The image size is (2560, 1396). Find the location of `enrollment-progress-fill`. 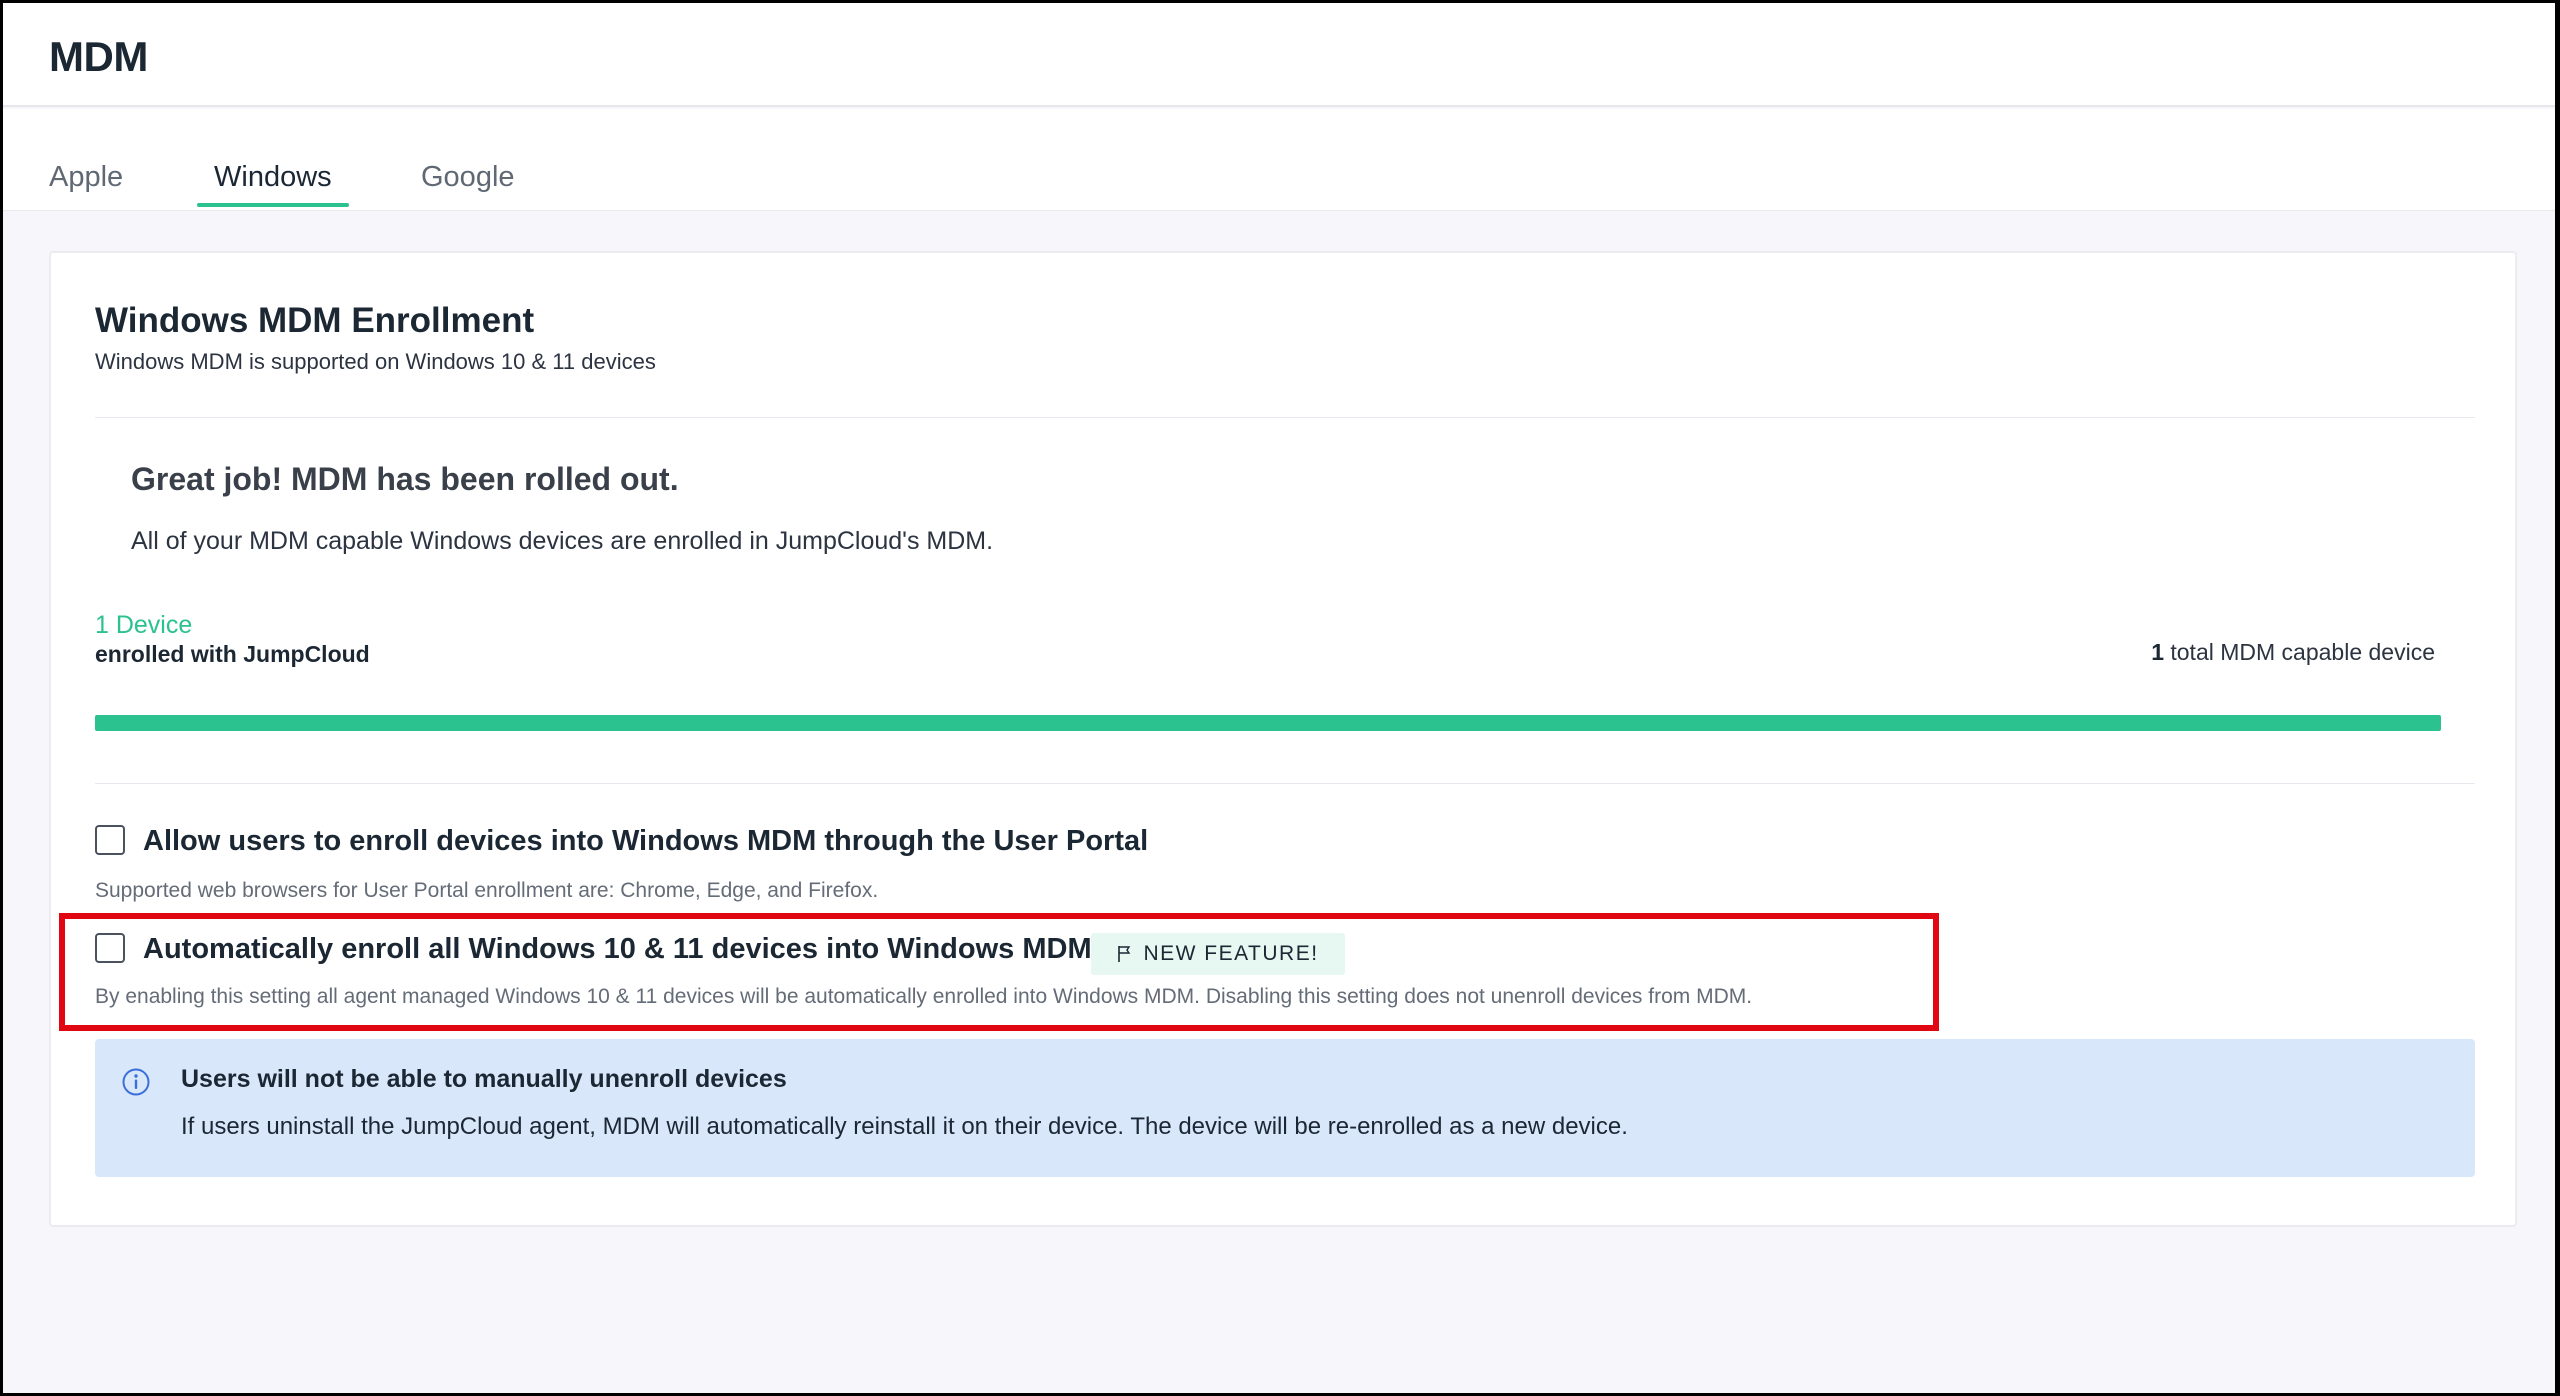

enrollment-progress-fill is located at coordinates (1268, 723).